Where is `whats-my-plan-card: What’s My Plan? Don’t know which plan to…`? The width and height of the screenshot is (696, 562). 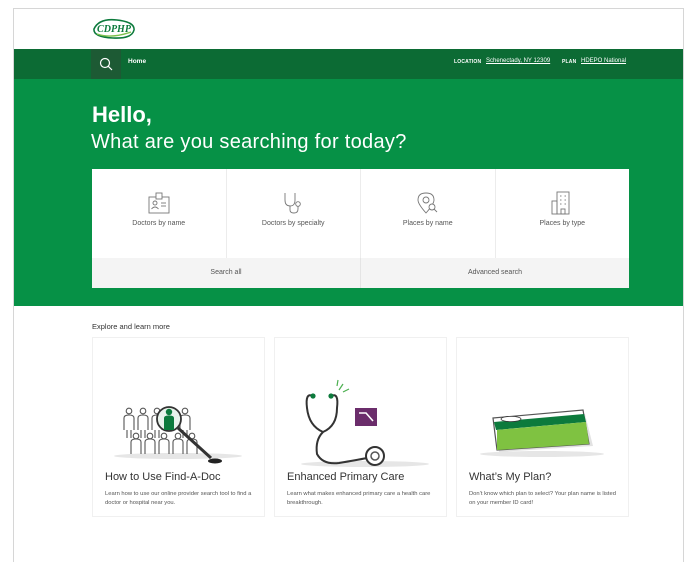 whats-my-plan-card: What’s My Plan? Don’t know which plan to… is located at coordinates (542, 427).